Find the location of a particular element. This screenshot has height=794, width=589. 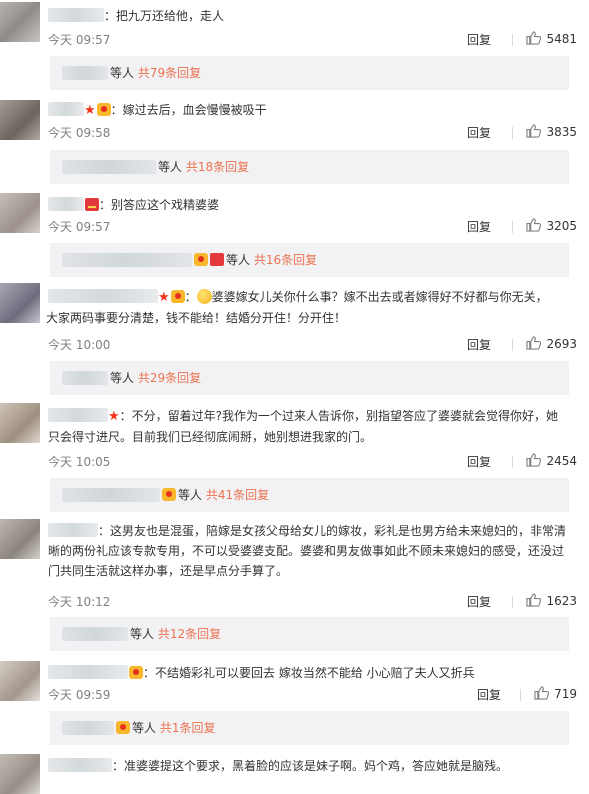

comment-meta: 今天 09:57 回复 5481 is located at coordinates (312, 40).